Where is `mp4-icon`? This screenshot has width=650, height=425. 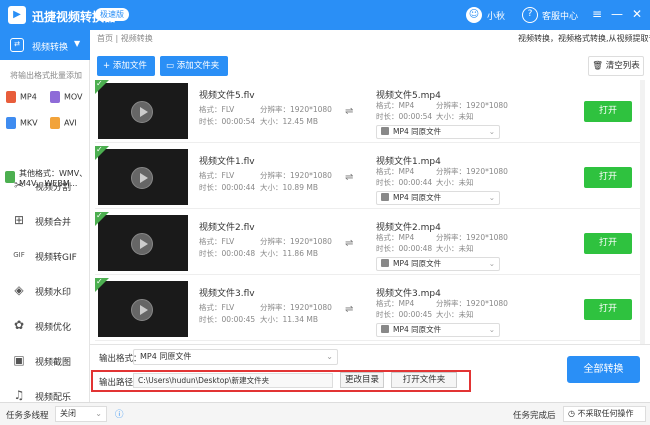
mp4-icon is located at coordinates (11, 97).